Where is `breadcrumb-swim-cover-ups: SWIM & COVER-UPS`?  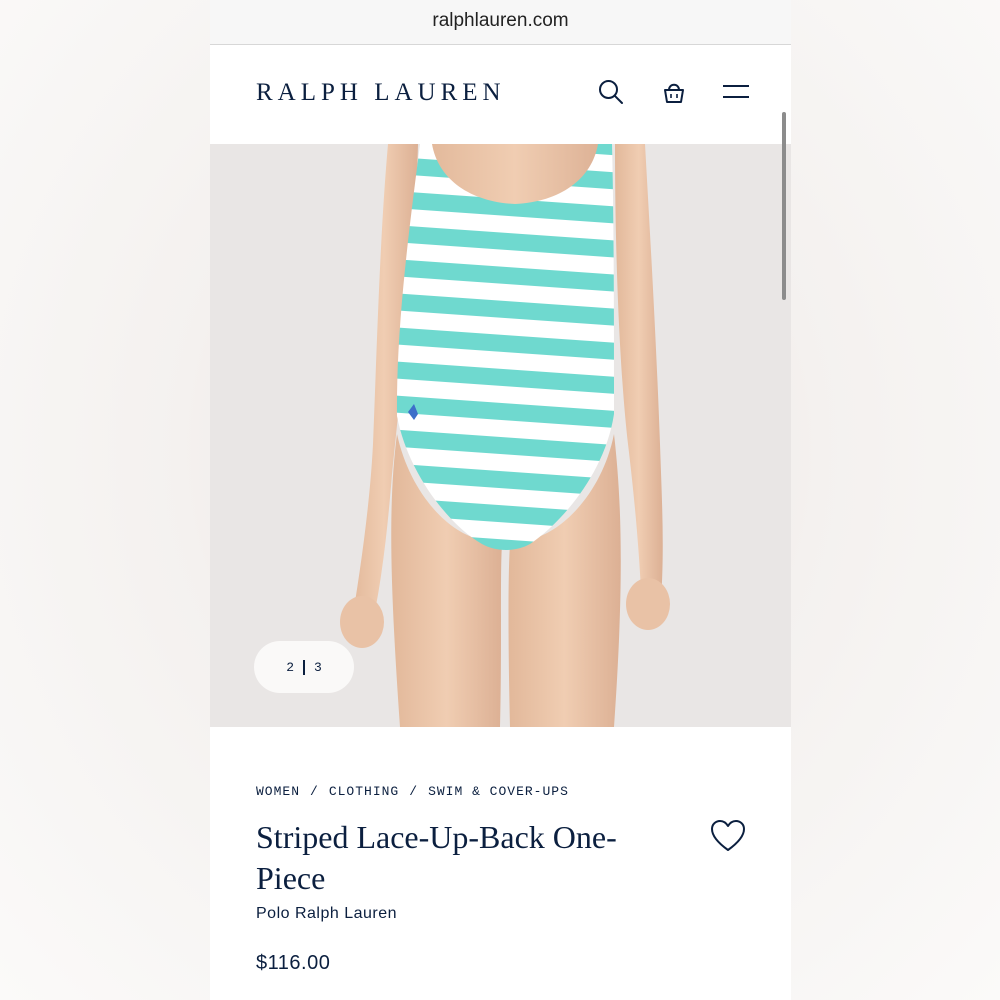
breadcrumb-swim-cover-ups: SWIM & COVER-UPS is located at coordinates (498, 791).